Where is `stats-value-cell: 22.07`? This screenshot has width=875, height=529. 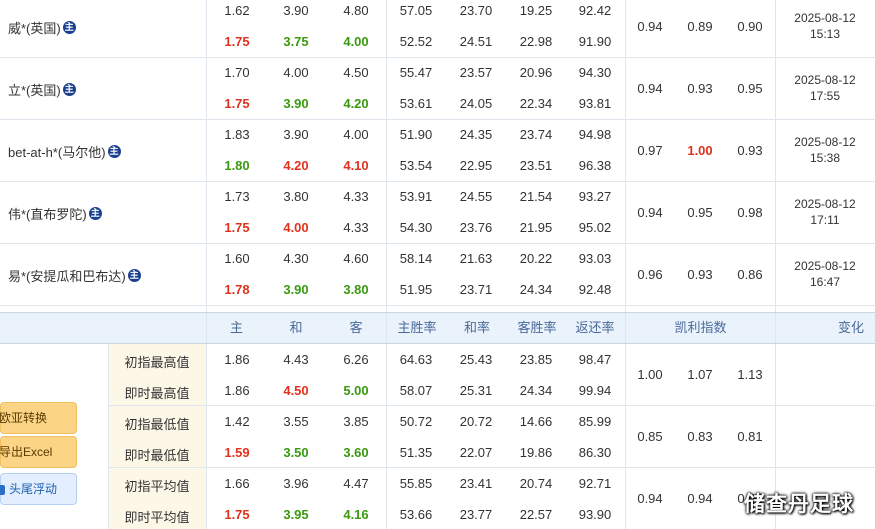
stats-value-cell: 22.07 is located at coordinates (476, 452).